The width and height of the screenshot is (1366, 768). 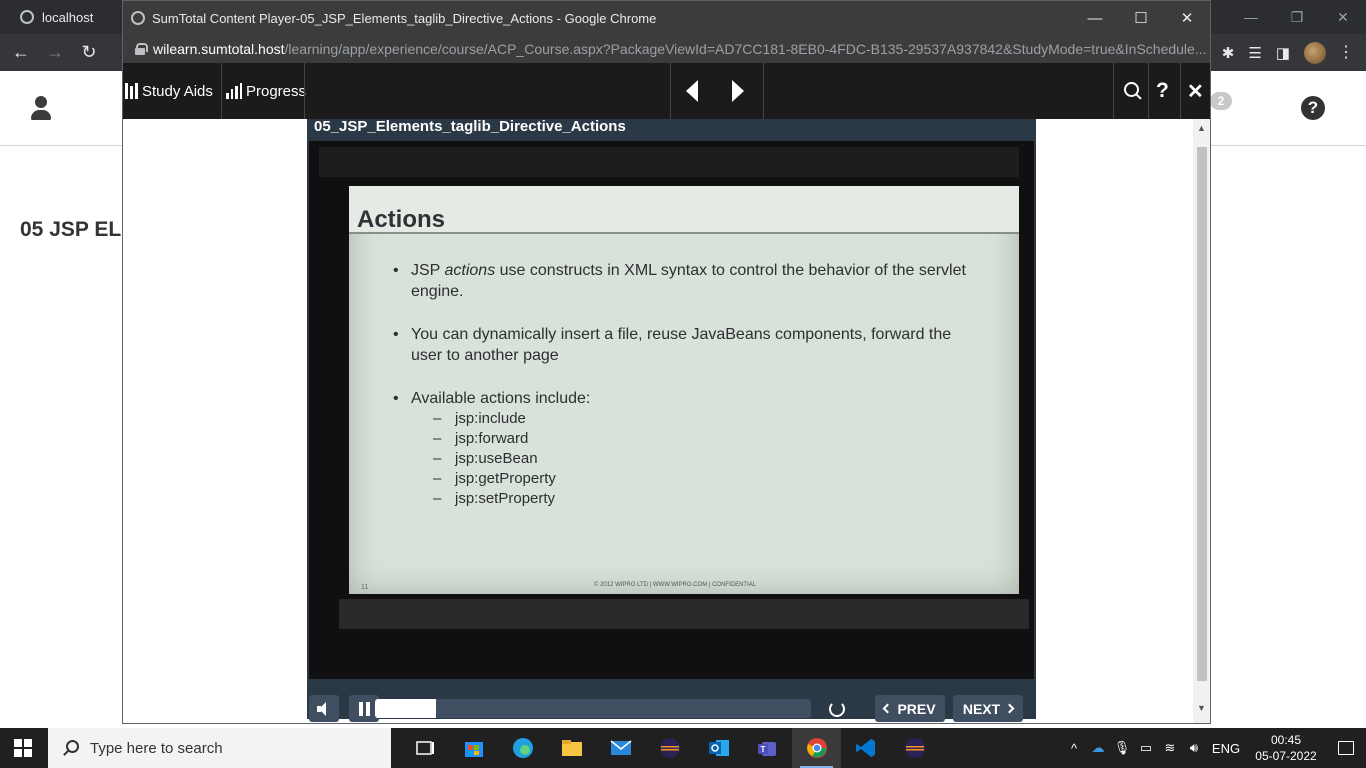 I want to click on chrome-icon, so click(x=816, y=748).